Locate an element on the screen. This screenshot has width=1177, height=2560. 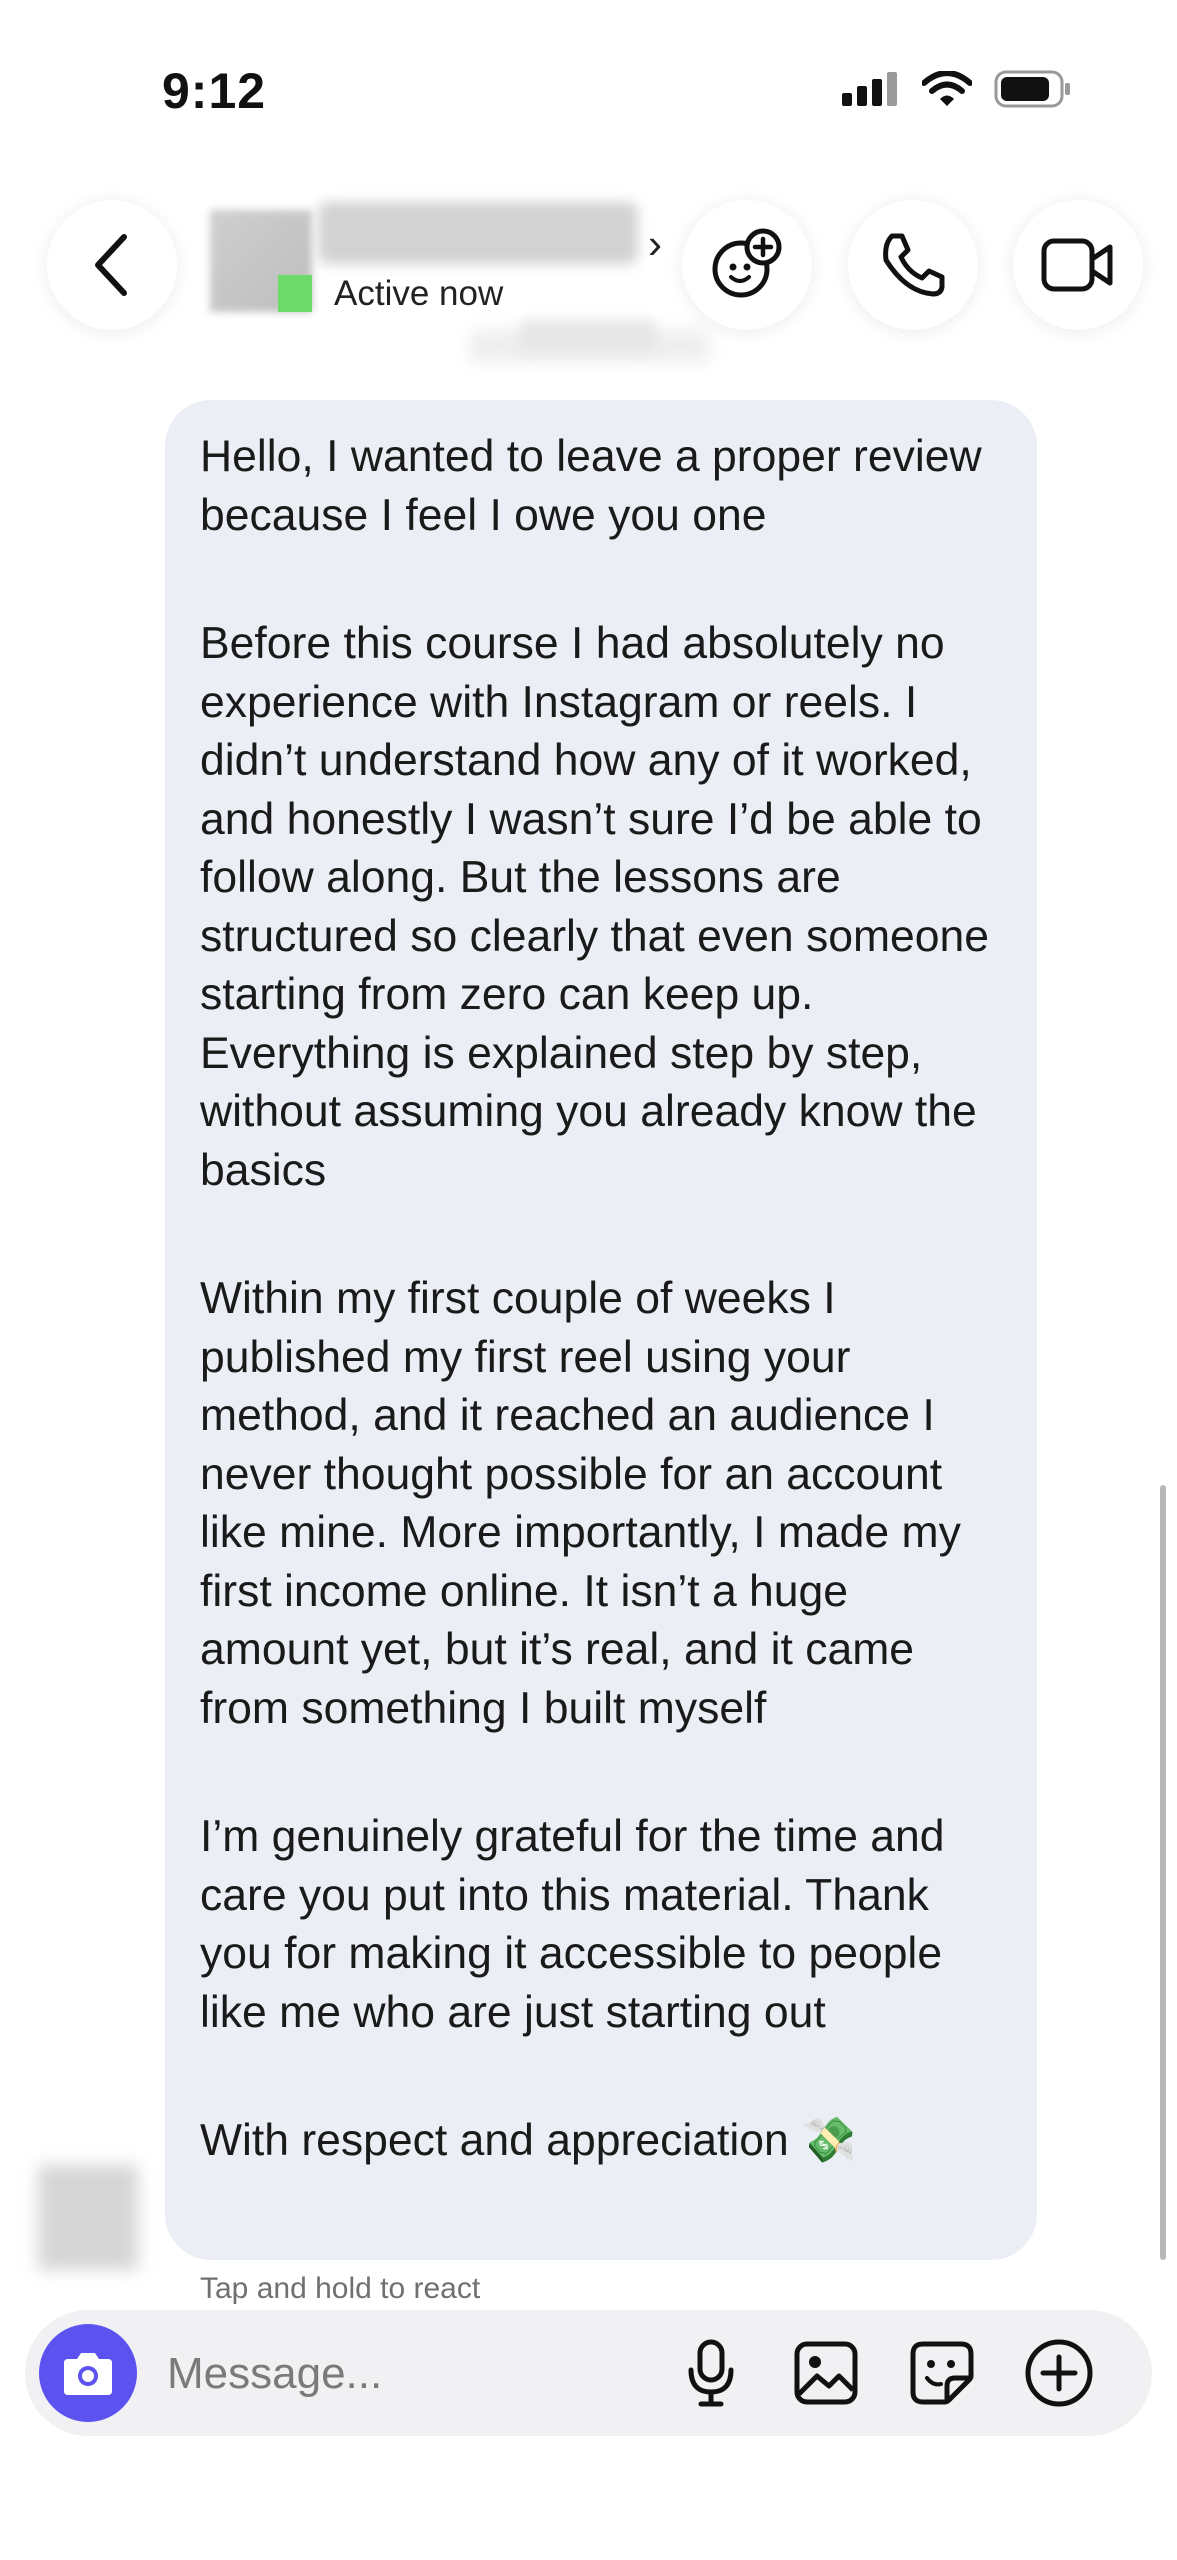
message-paragraph: With respect and appreciation 💸 is located at coordinates (528, 2140).